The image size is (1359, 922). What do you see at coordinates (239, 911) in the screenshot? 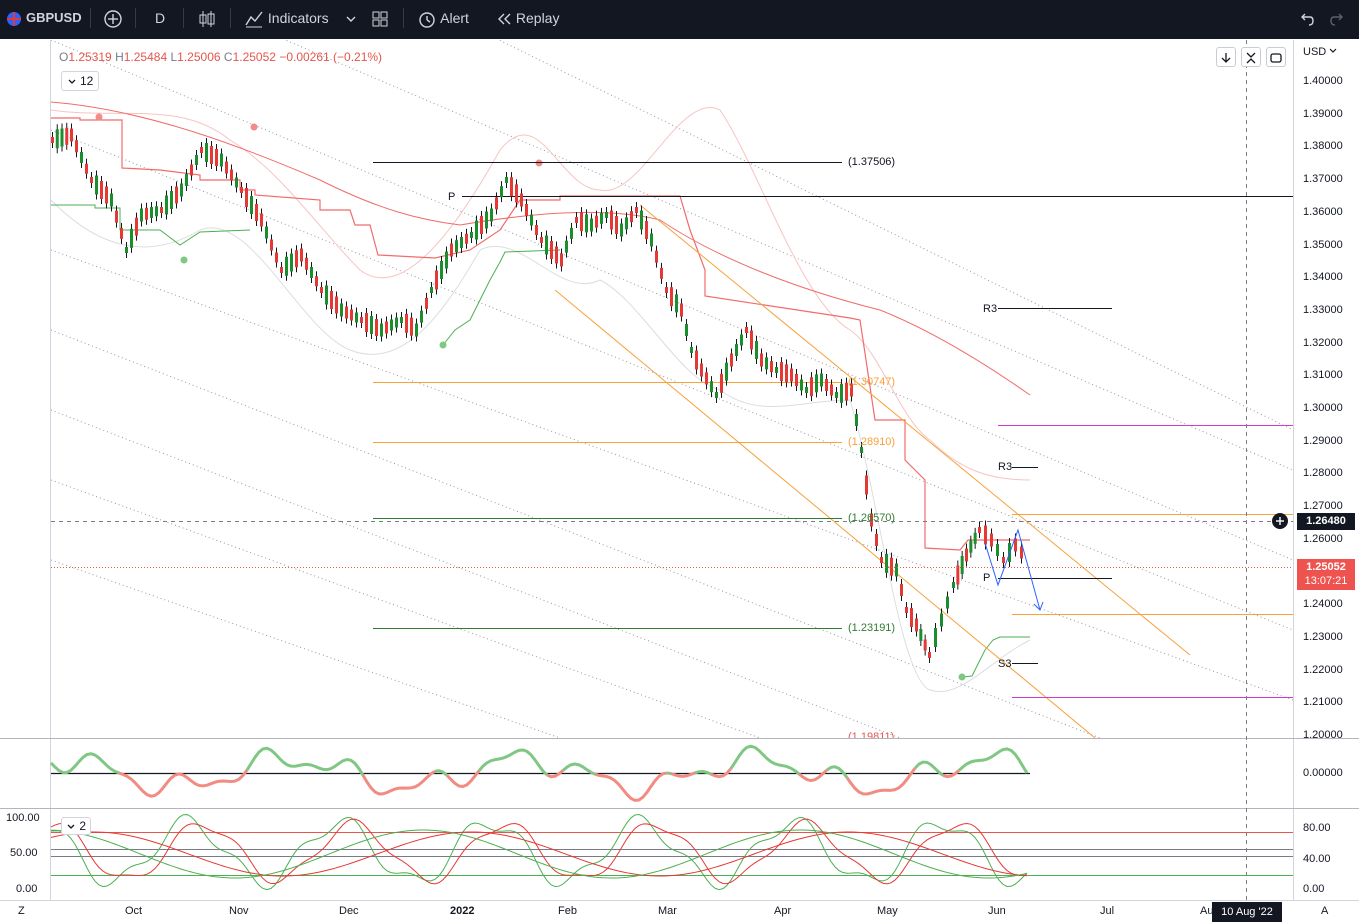
I see `time-axis-label: Nov` at bounding box center [239, 911].